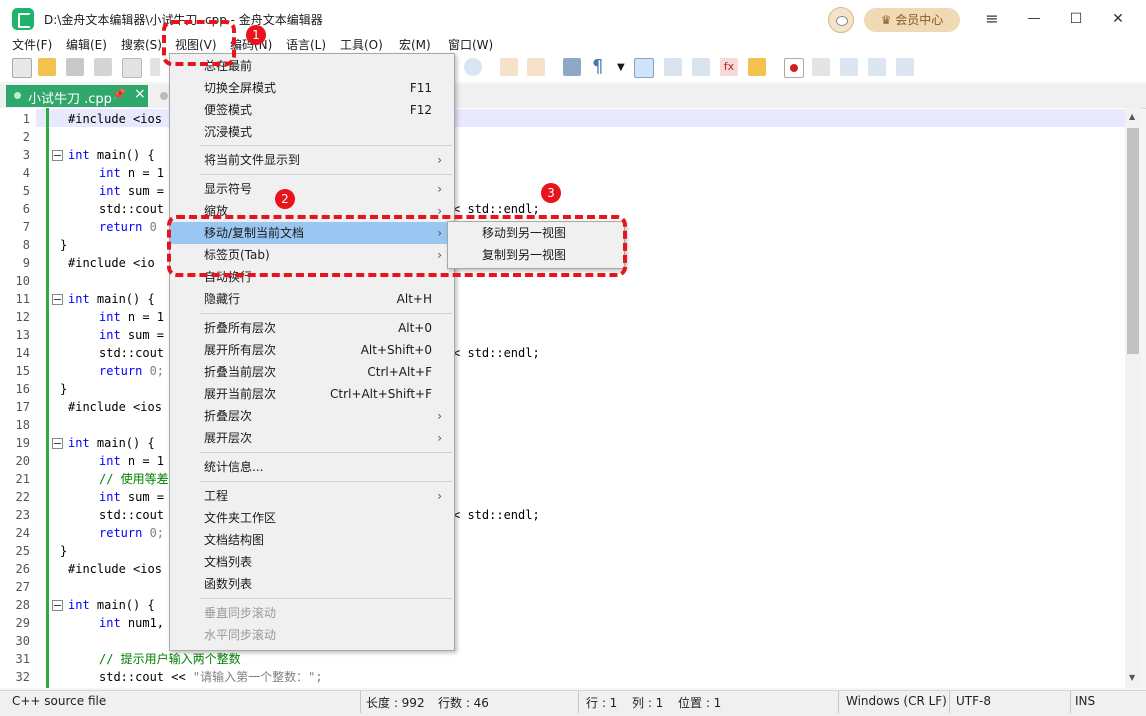  Describe the element at coordinates (1076, 19) in the screenshot. I see `maximize-button: ☐` at that location.